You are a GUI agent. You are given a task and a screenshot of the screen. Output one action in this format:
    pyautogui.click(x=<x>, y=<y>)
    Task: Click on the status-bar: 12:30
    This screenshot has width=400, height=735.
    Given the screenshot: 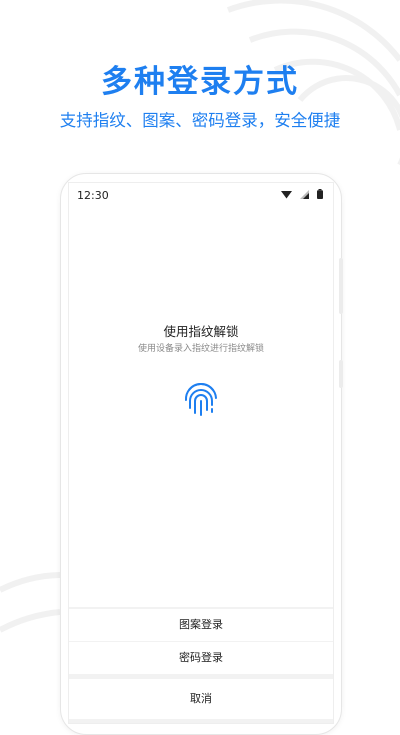 What is the action you would take?
    pyautogui.click(x=201, y=195)
    